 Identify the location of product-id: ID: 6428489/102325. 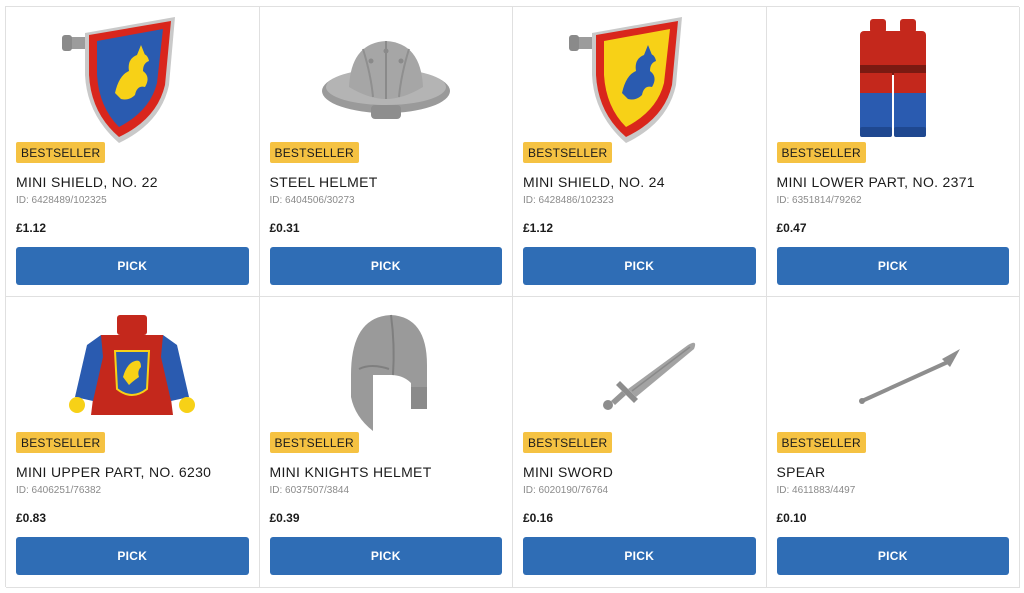
(61, 200).